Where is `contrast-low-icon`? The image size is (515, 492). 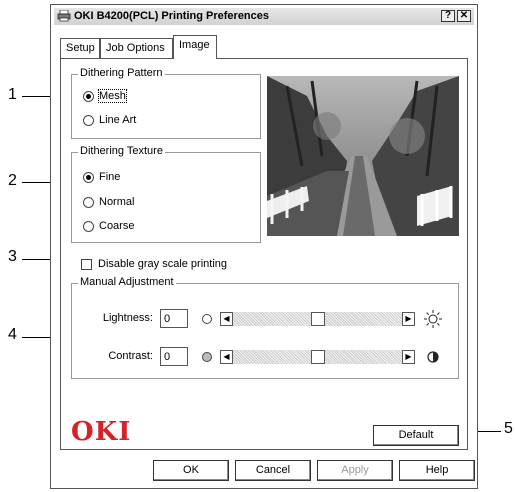
contrast-low-icon is located at coordinates (207, 357).